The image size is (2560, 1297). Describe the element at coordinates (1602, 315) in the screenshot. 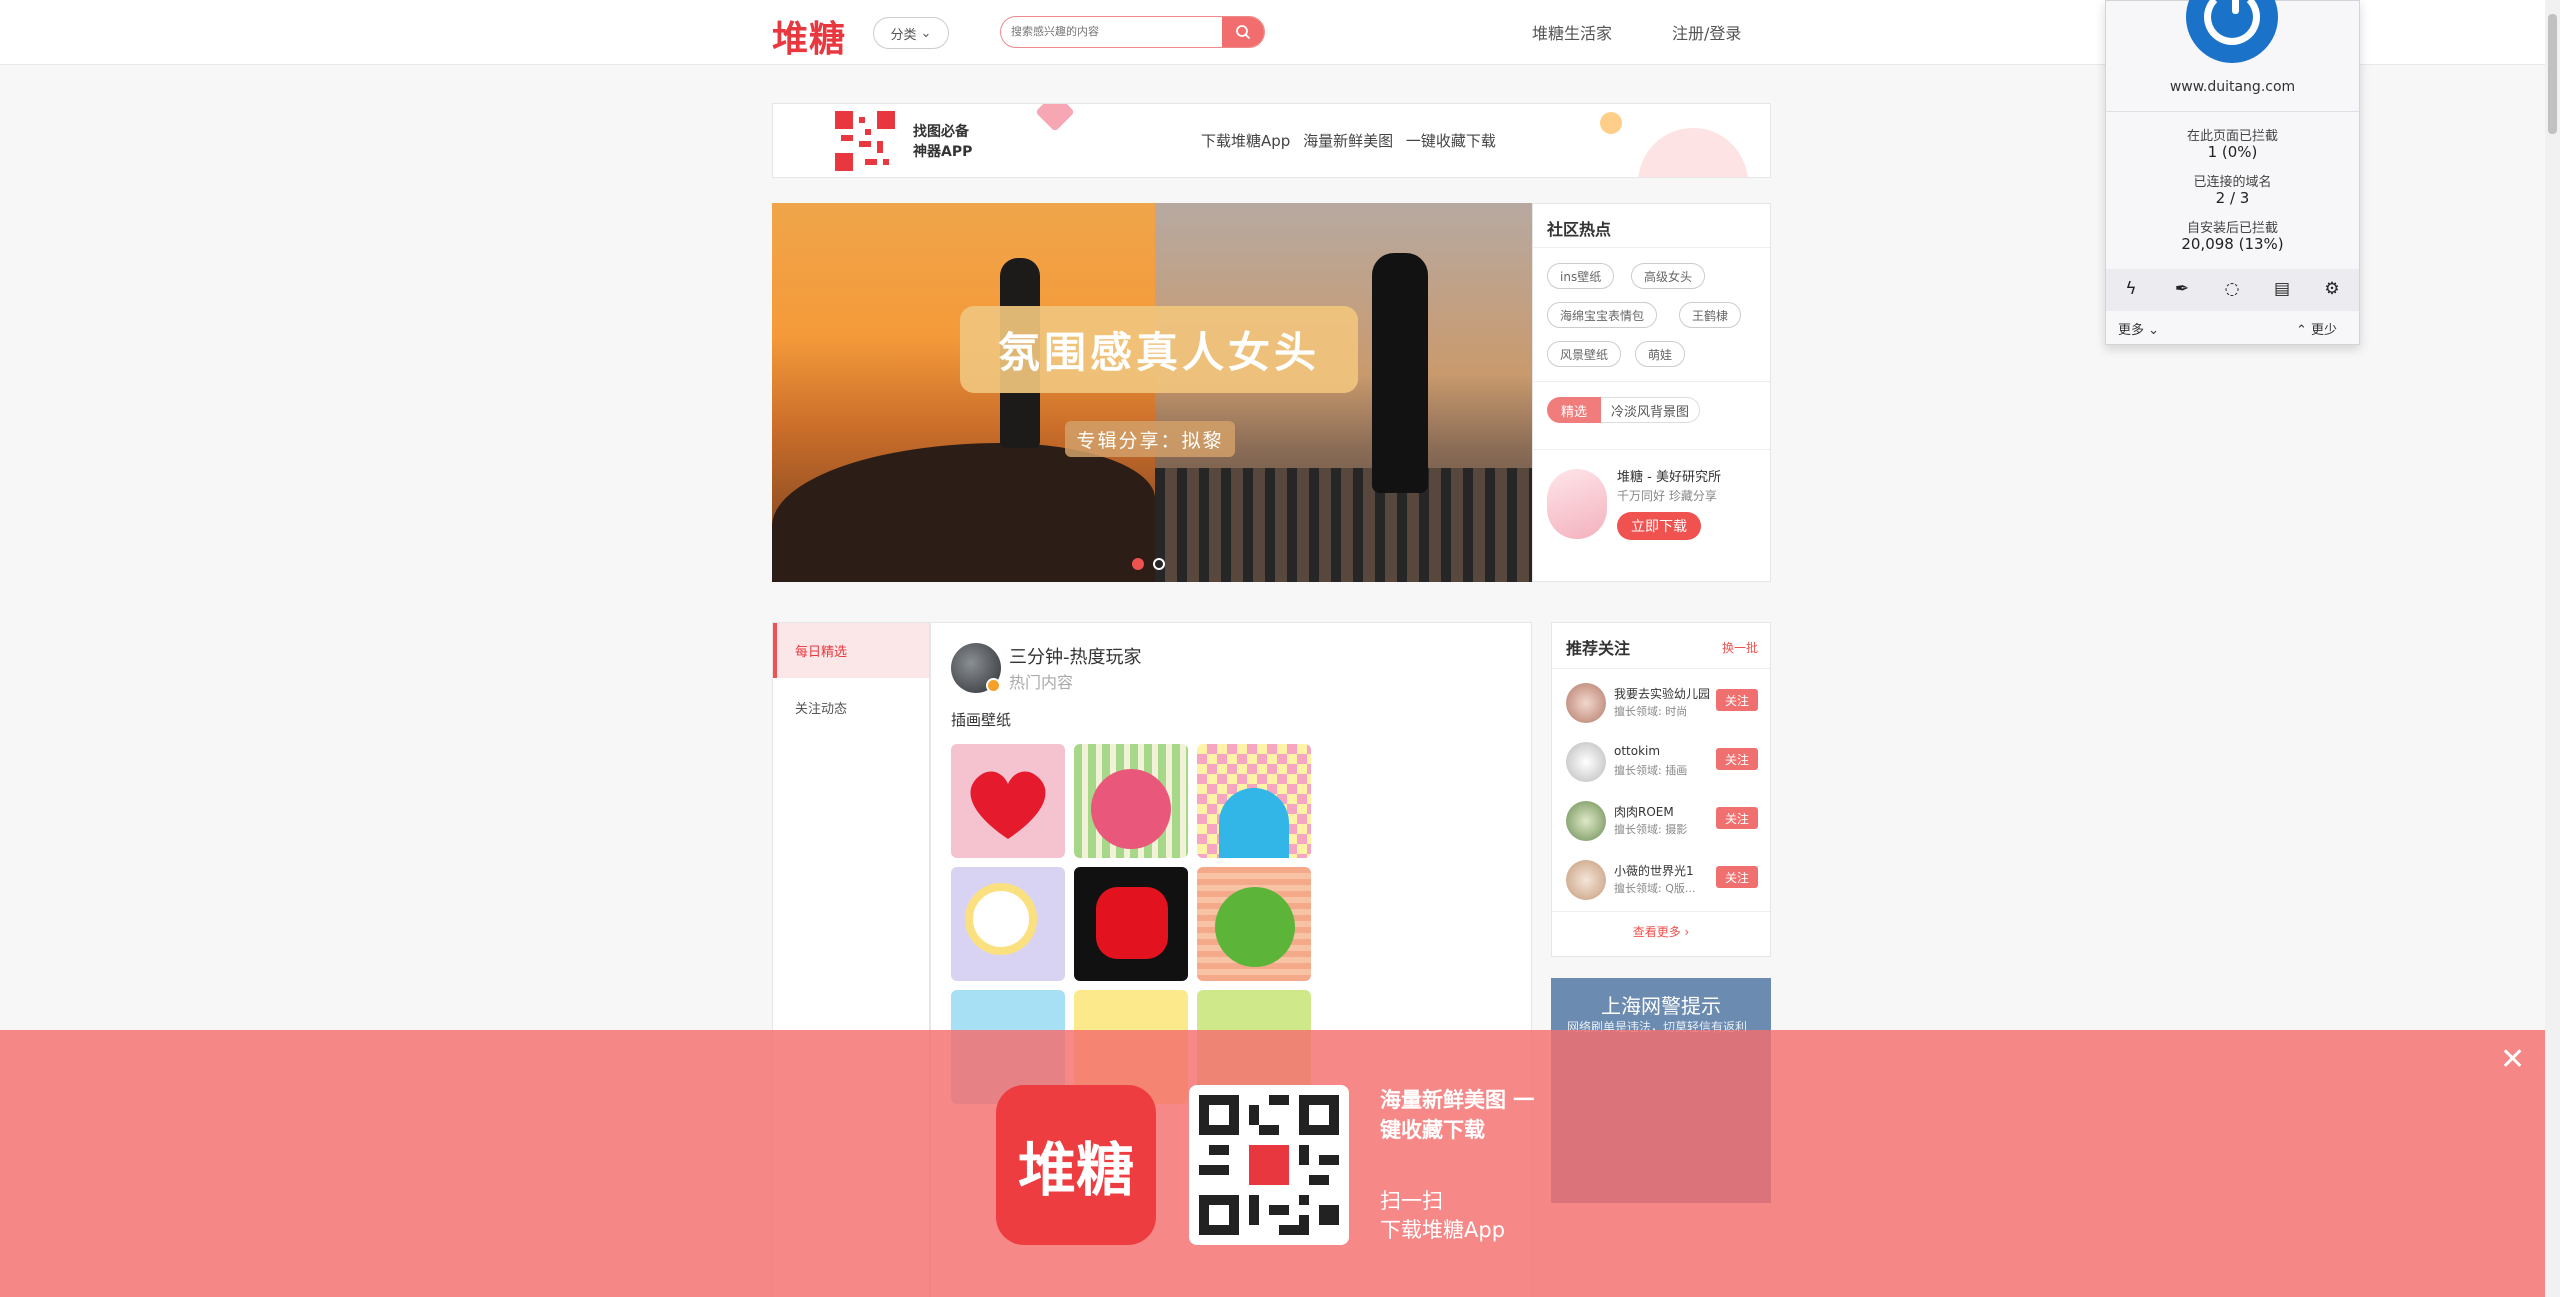

I see `hot-tag: 海绵宝宝表情包` at that location.